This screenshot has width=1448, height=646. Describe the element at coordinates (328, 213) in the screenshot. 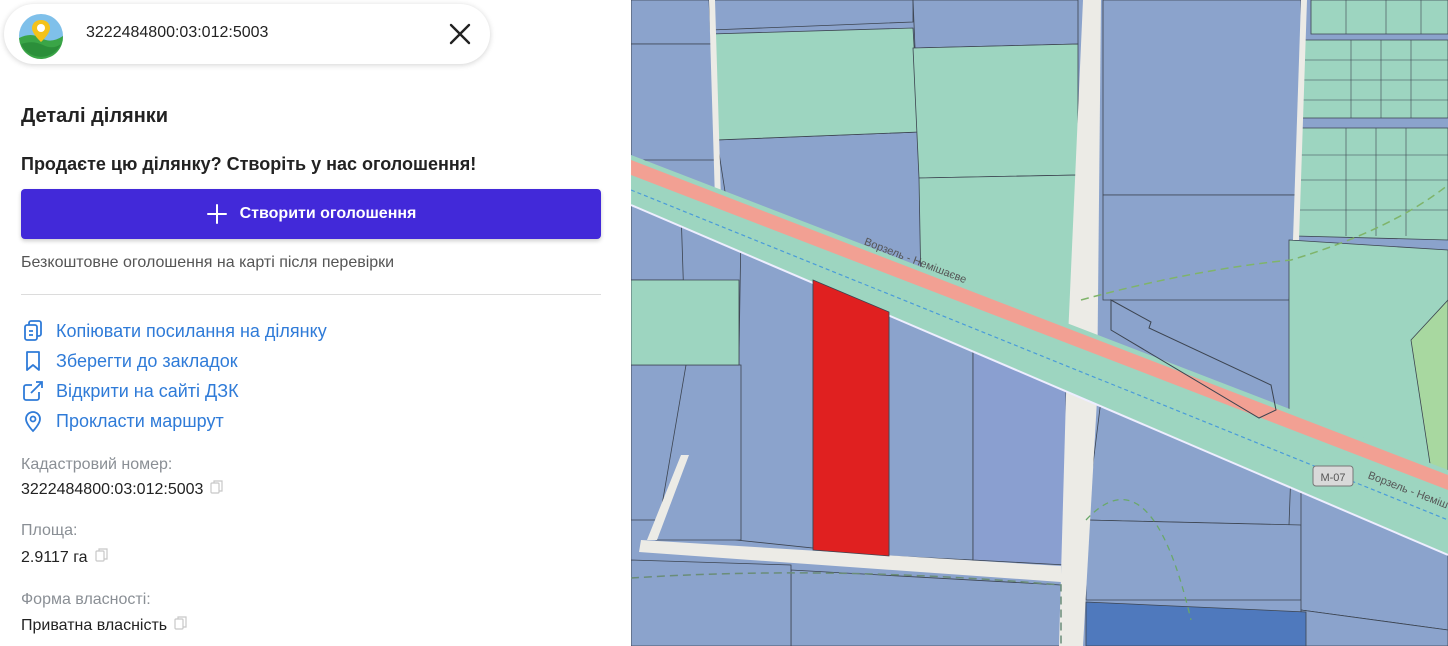

I see `create-listing-label: Створити оголошення` at that location.